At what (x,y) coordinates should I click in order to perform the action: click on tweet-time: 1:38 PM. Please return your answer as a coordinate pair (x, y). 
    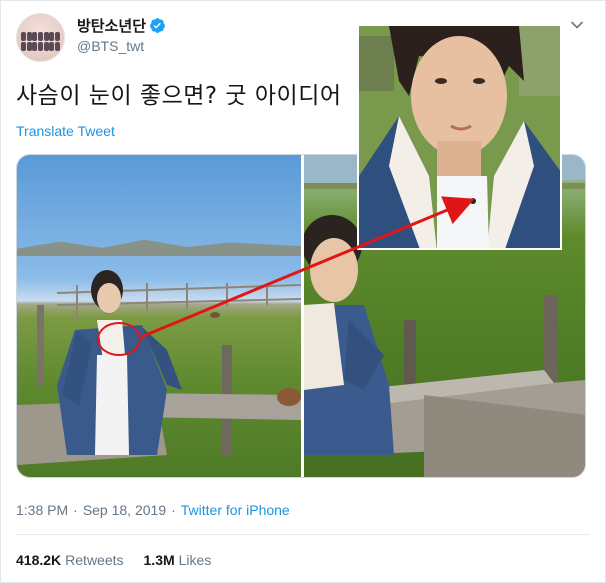
    Looking at the image, I should click on (42, 510).